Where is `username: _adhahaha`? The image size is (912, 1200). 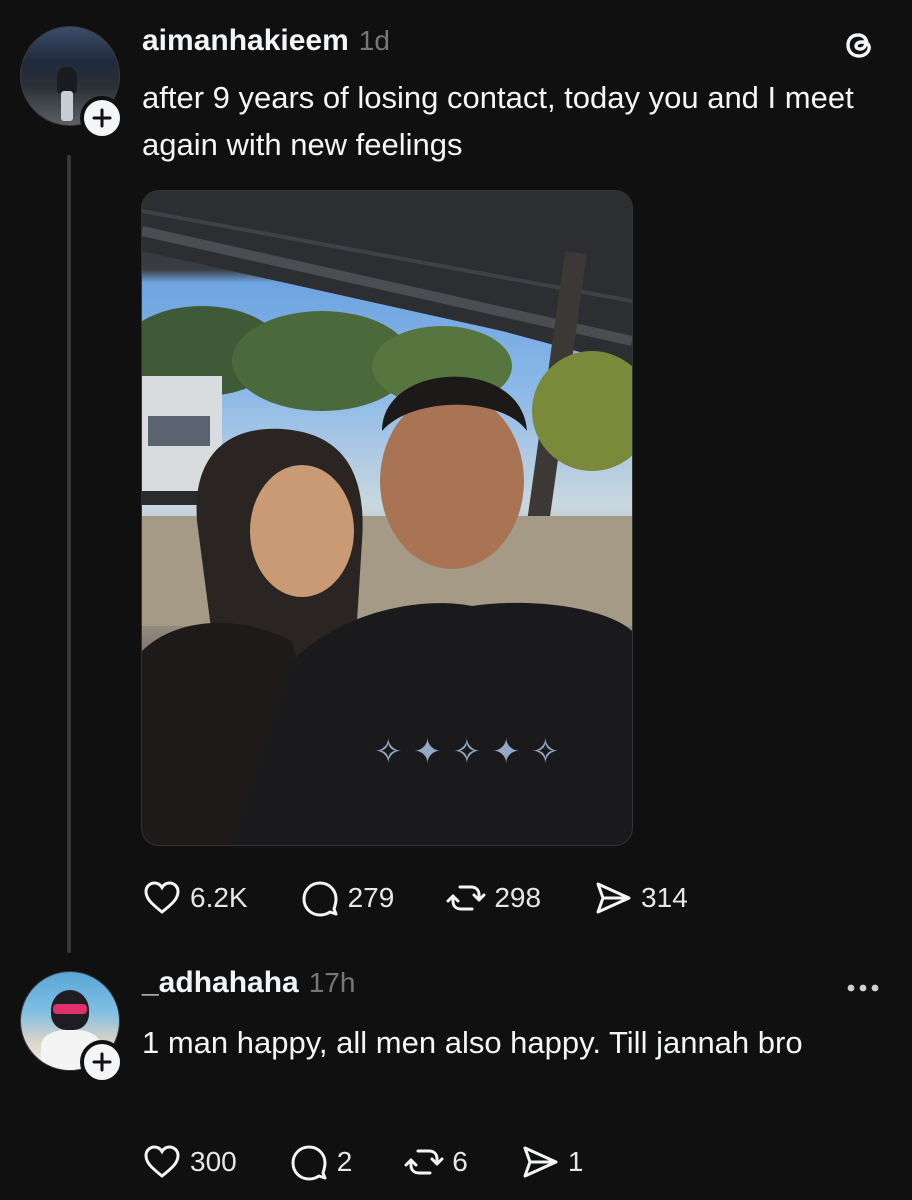
username: _adhahaha is located at coordinates (220, 983).